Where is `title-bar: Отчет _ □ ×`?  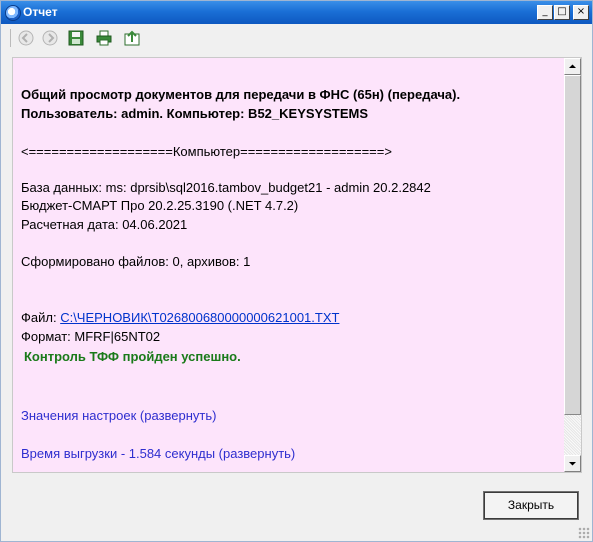
title-bar: Отчет _ □ × is located at coordinates (296, 12).